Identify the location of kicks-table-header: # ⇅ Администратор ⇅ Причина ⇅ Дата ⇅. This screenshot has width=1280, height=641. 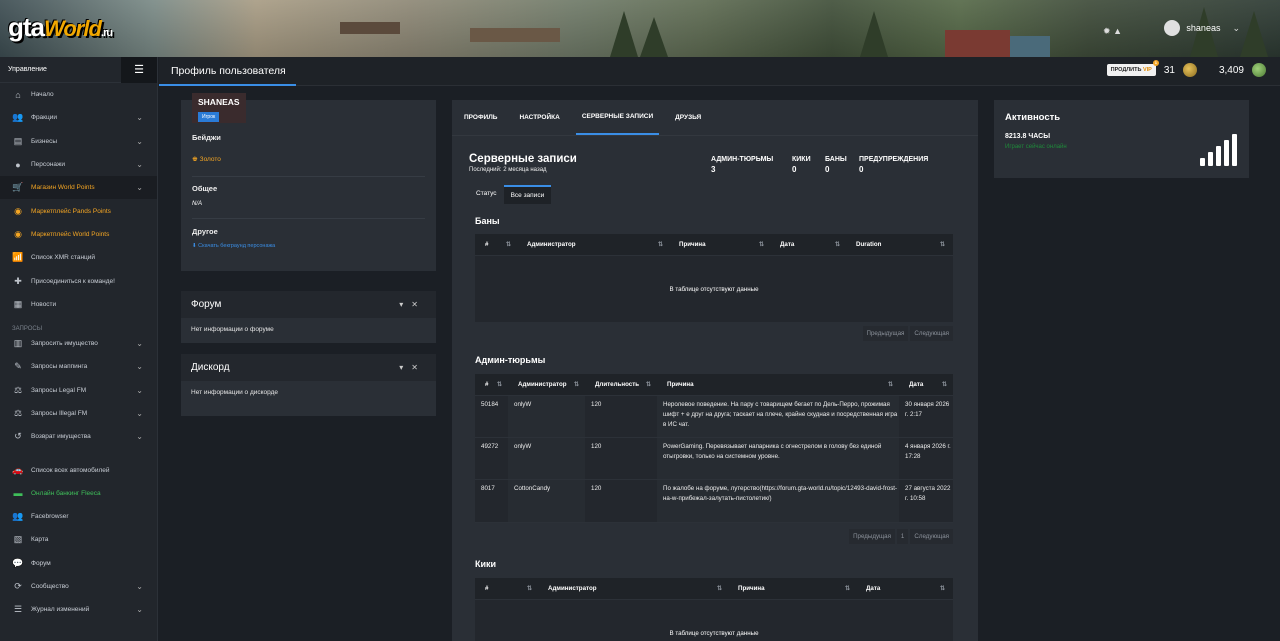
(714, 589).